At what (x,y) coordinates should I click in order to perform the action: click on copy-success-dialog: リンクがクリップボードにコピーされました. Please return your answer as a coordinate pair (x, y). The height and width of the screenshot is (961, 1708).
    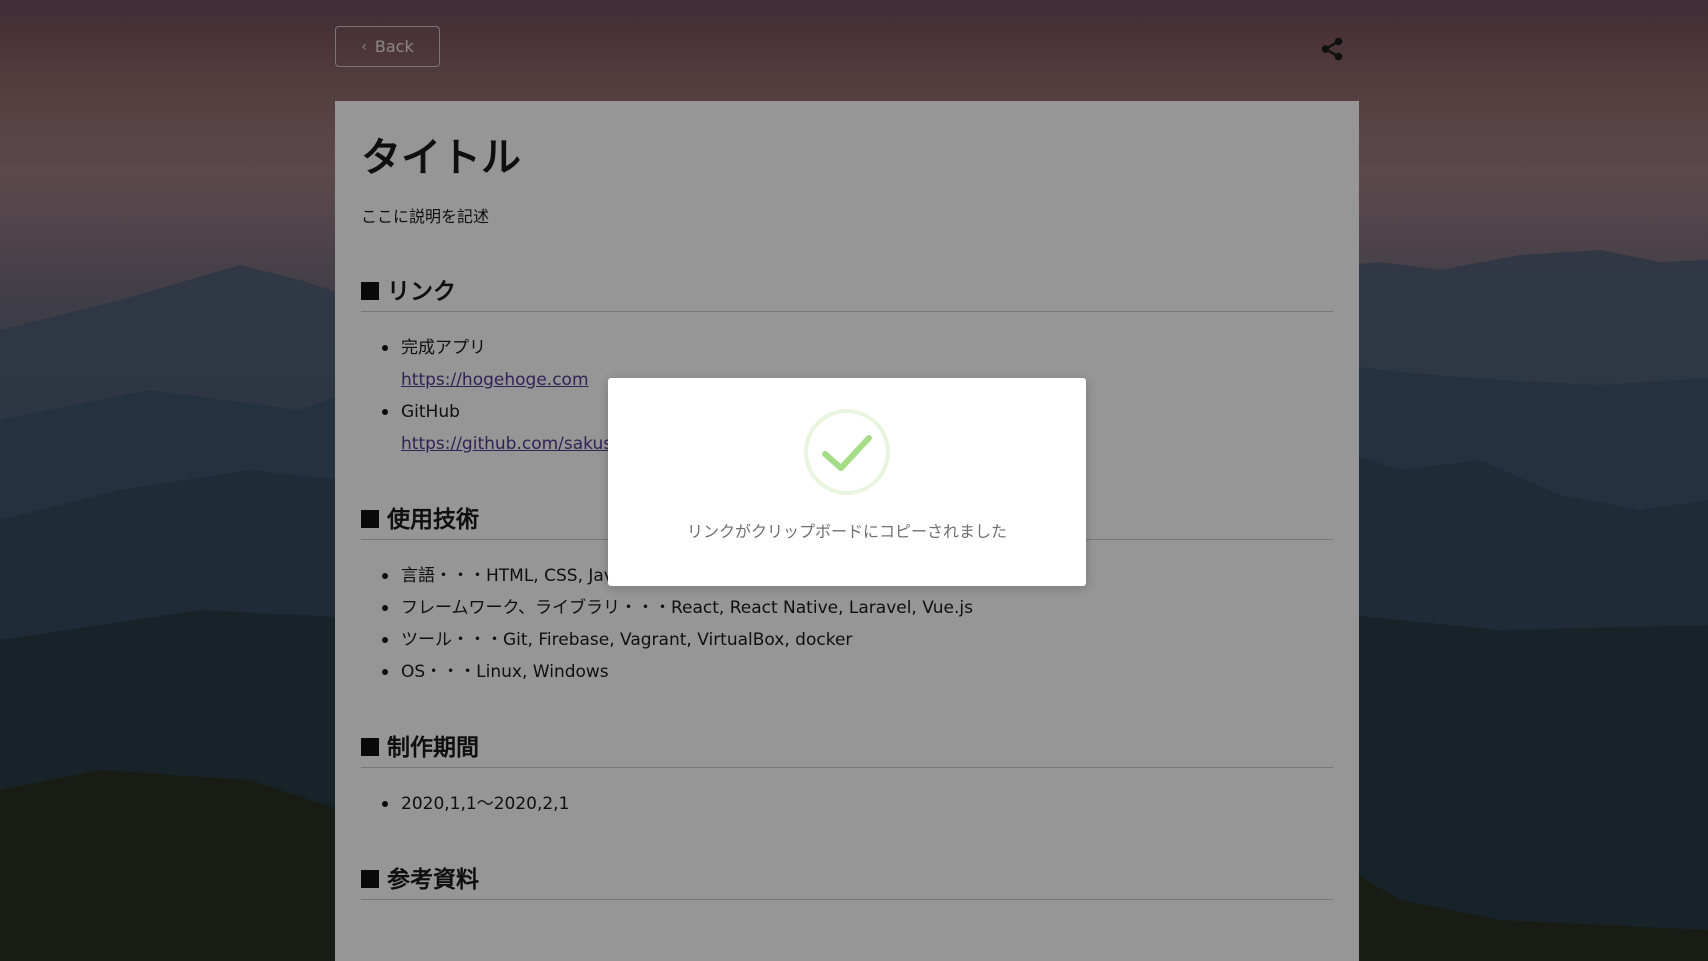
    Looking at the image, I should click on (847, 482).